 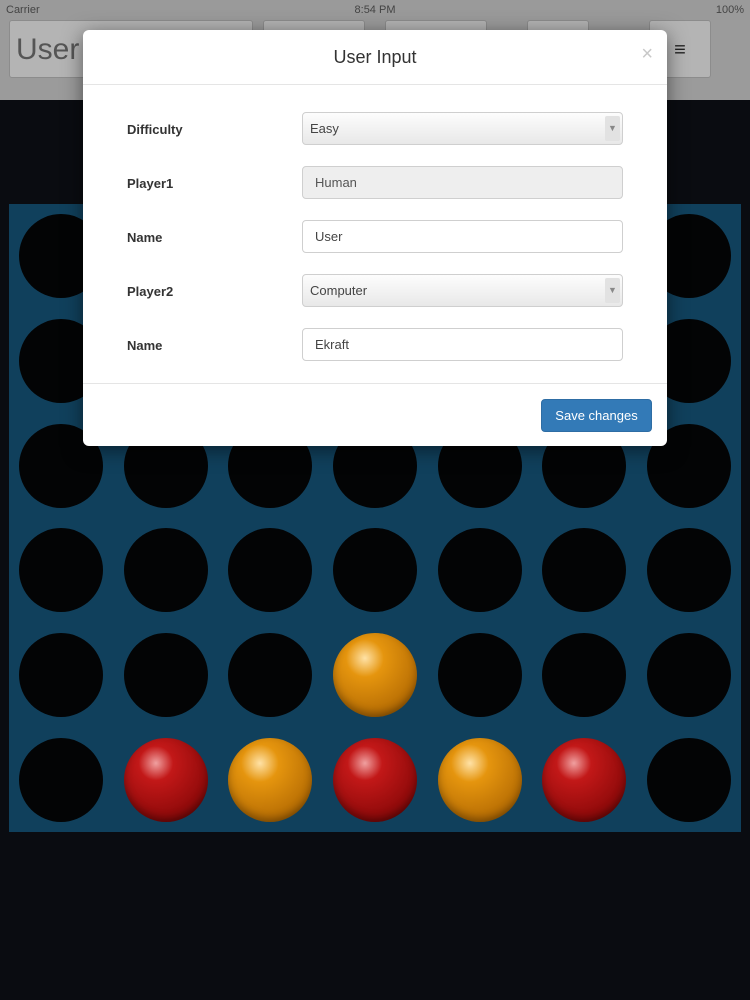 I want to click on difficulty-label: Difficulty, so click(x=155, y=129).